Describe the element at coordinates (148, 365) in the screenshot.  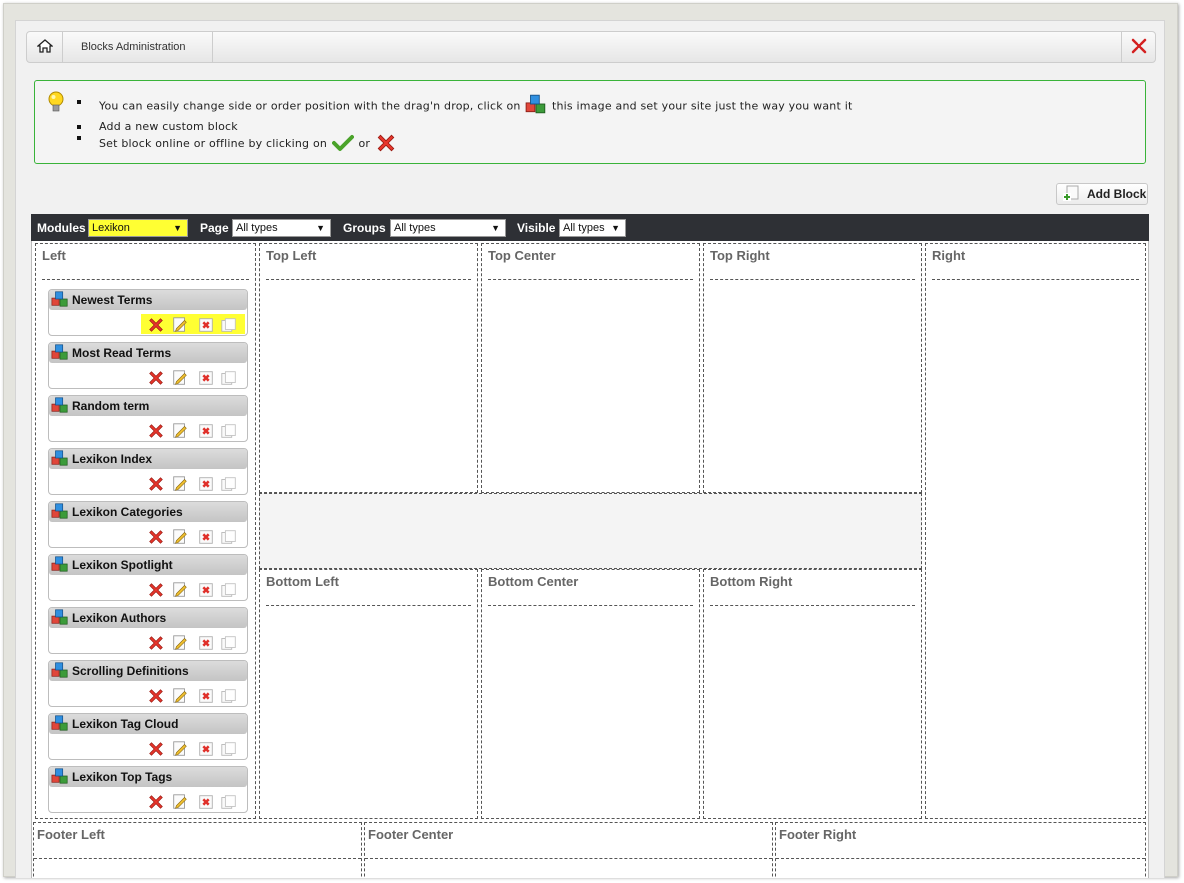
I see `block-card: Most Read Terms` at that location.